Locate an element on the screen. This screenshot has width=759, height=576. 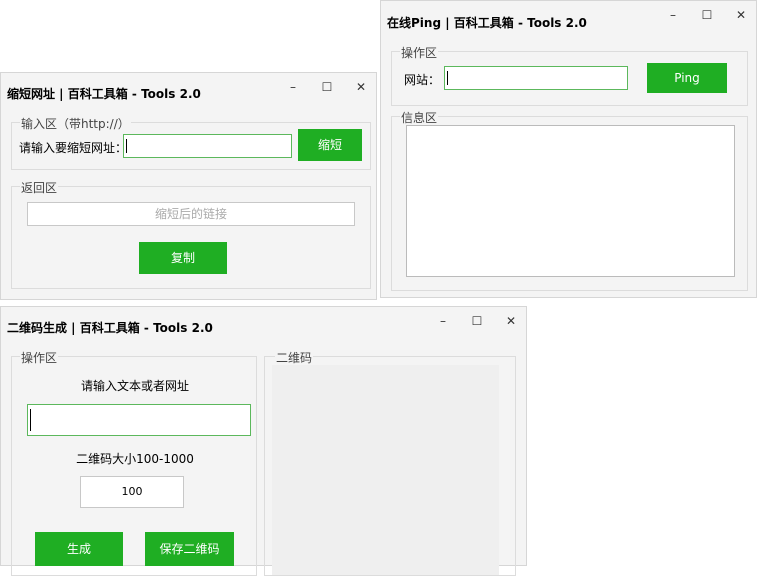
result-field: 缩短后的链接 is located at coordinates (191, 214).